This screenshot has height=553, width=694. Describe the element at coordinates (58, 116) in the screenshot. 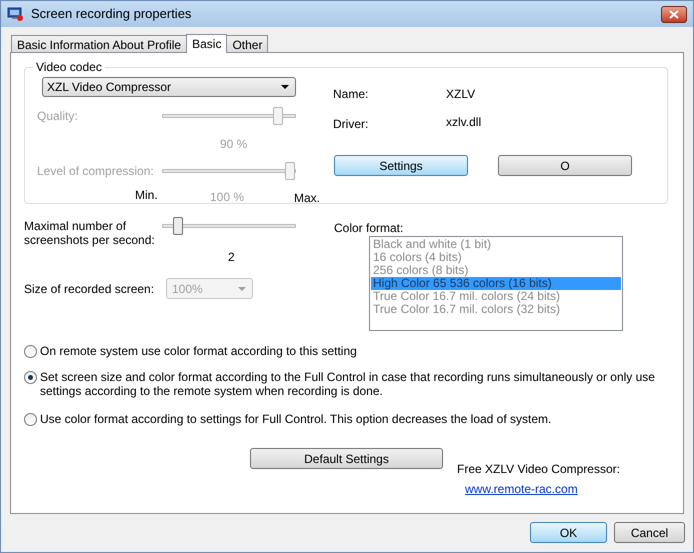

I see `quality-label: Quality:` at that location.